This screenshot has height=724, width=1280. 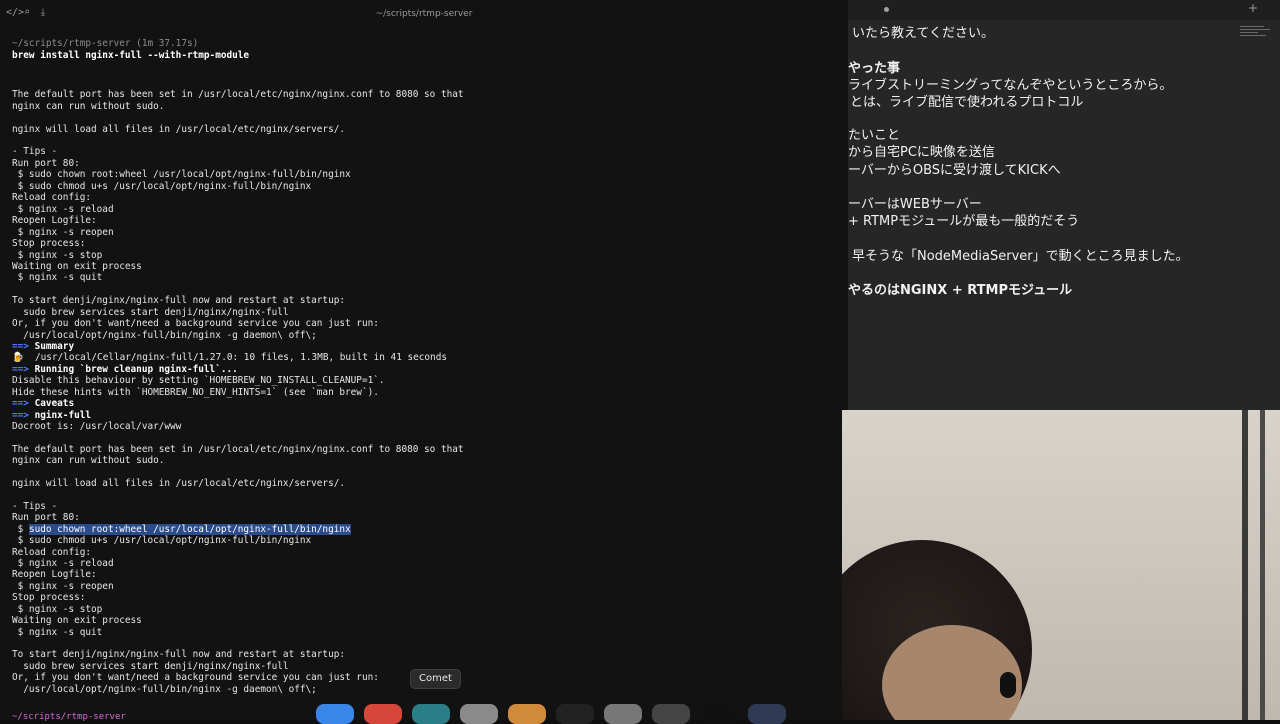 What do you see at coordinates (431, 714) in the screenshot?
I see `dock-comet-icon` at bounding box center [431, 714].